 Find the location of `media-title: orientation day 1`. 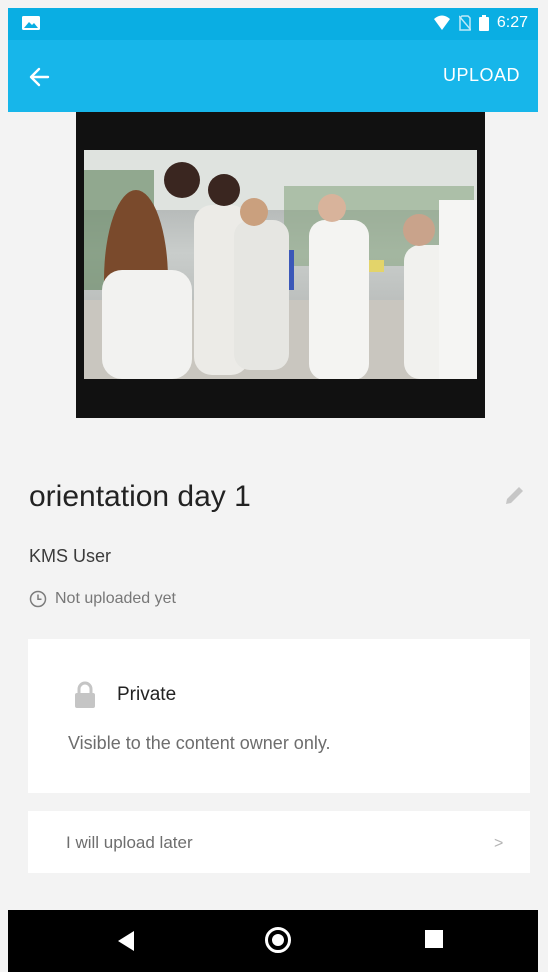

media-title: orientation day 1 is located at coordinates (140, 496).